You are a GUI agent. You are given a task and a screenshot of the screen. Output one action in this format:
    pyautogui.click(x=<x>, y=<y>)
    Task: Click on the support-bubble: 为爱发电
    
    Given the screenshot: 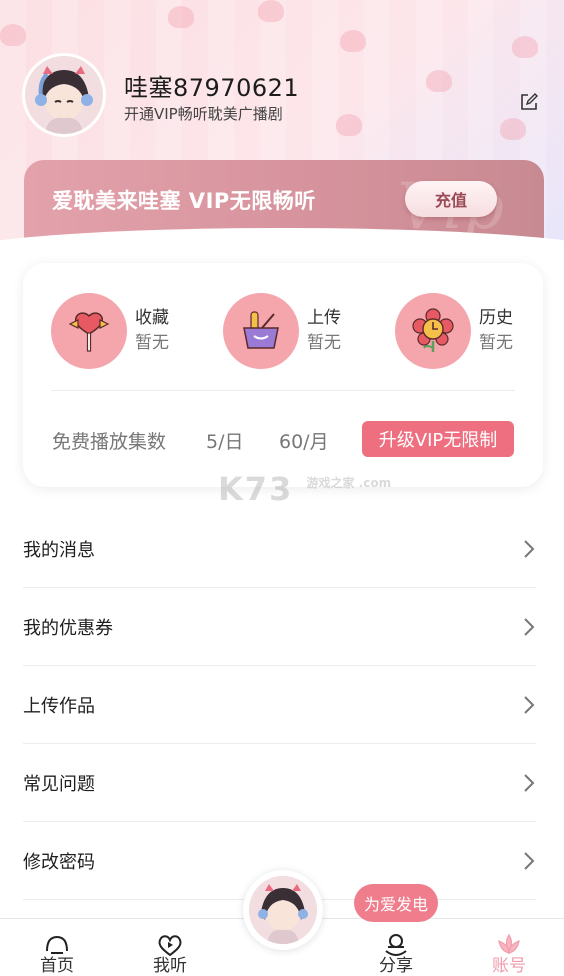 What is the action you would take?
    pyautogui.click(x=396, y=903)
    